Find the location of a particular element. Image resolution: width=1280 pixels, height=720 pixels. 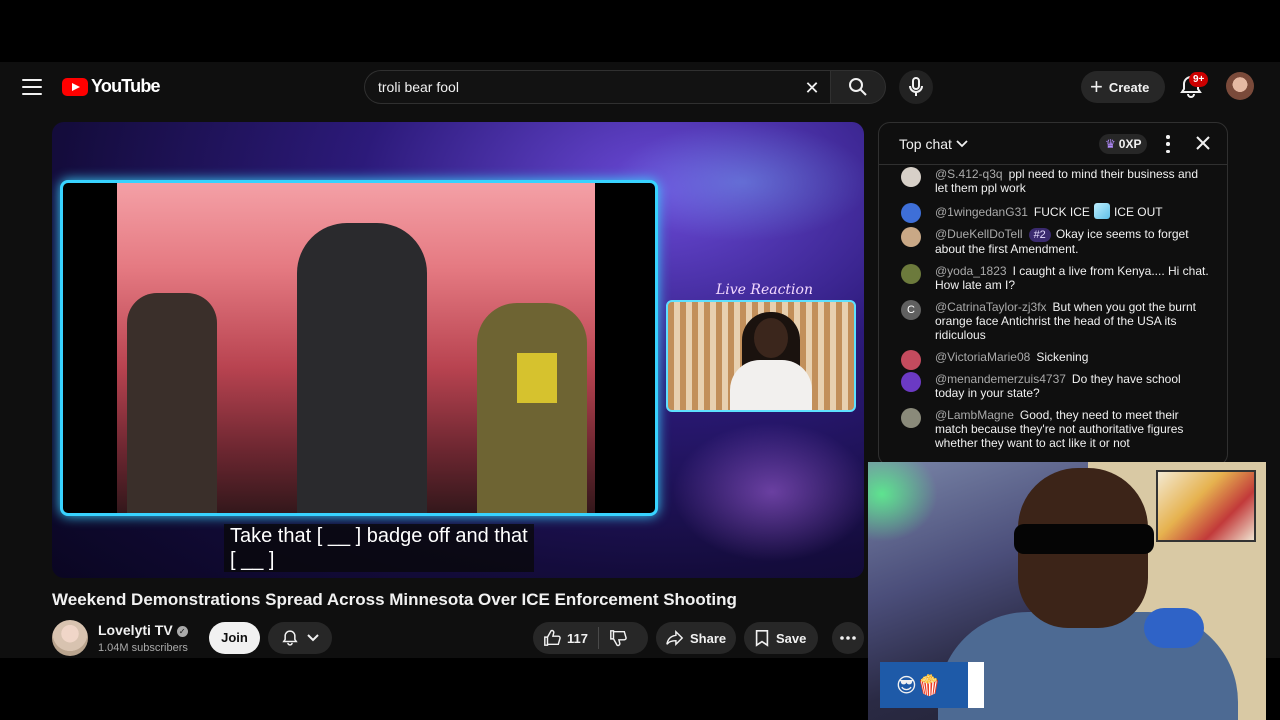

caption-line: Take that [ __ ] badge off and that is located at coordinates (379, 536).